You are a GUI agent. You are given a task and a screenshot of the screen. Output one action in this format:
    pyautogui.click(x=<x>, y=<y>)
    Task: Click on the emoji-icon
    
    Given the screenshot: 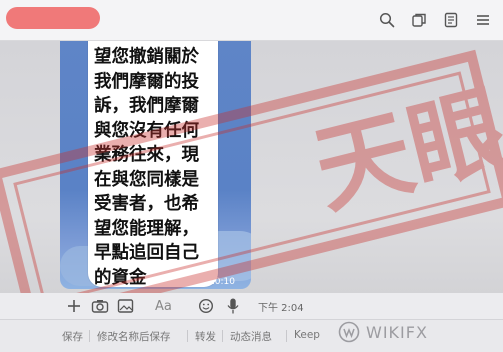 What is the action you would take?
    pyautogui.click(x=206, y=306)
    